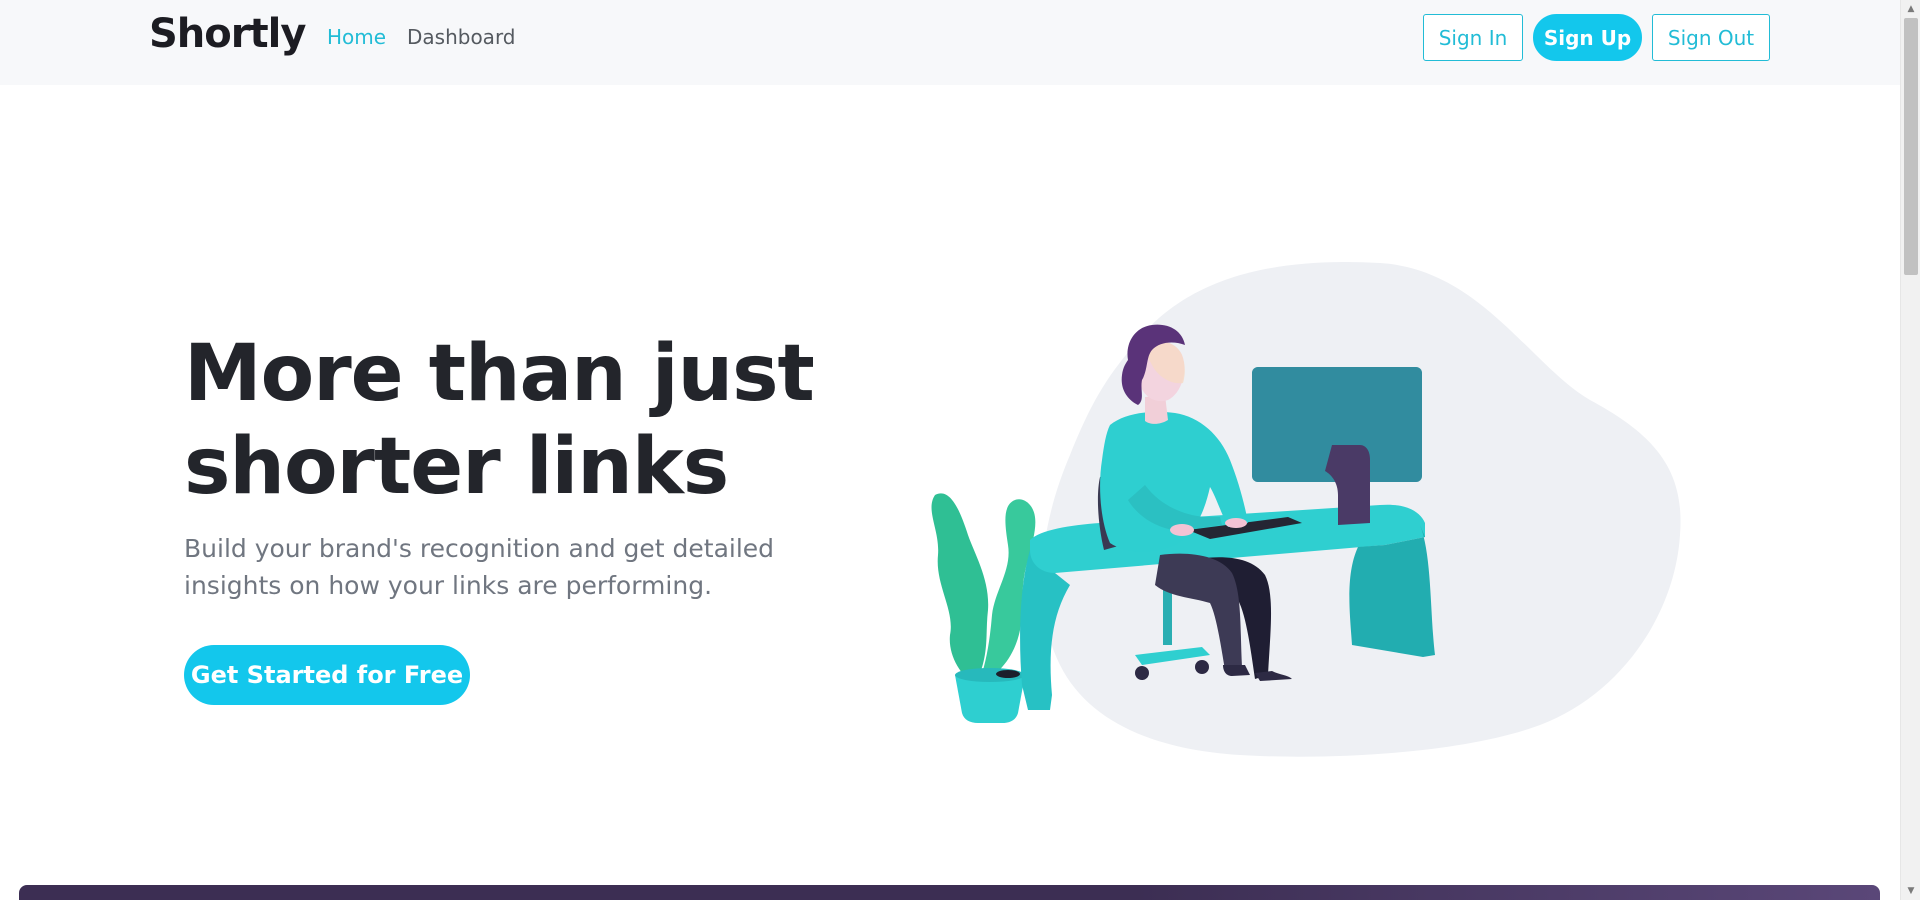 The height and width of the screenshot is (900, 1920). Describe the element at coordinates (534, 421) in the screenshot. I see `hero-title: More than just shorter links` at that location.